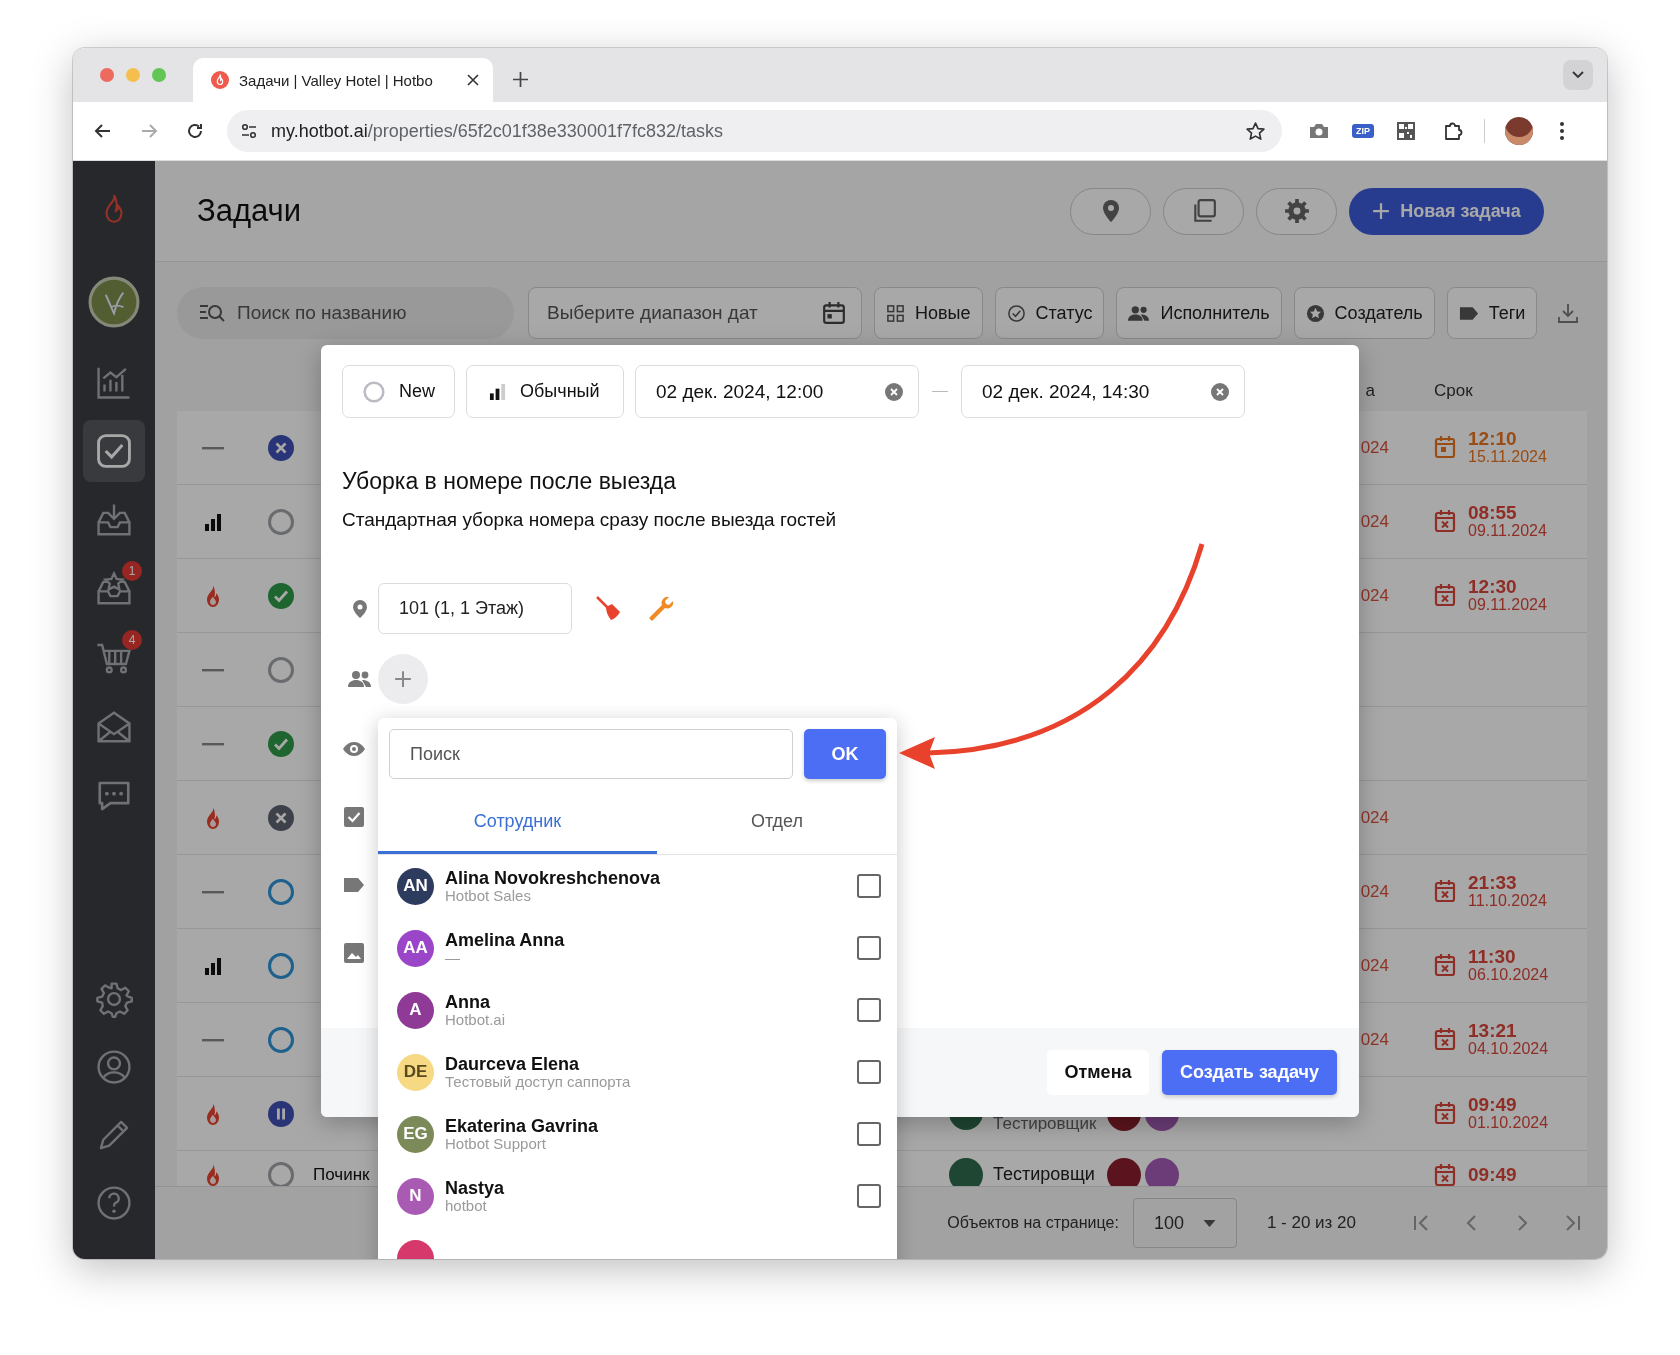 The height and width of the screenshot is (1355, 1680). What do you see at coordinates (132, 570) in the screenshot?
I see `notification-badge: 1` at bounding box center [132, 570].